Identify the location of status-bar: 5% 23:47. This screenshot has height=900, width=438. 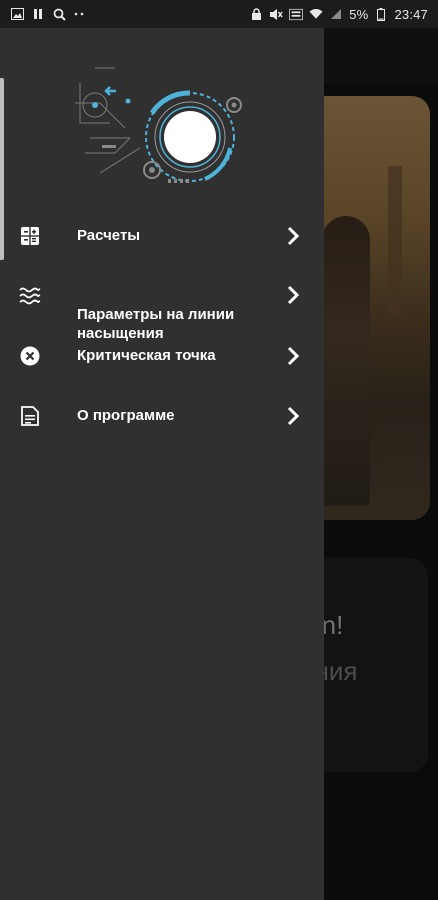
(219, 14).